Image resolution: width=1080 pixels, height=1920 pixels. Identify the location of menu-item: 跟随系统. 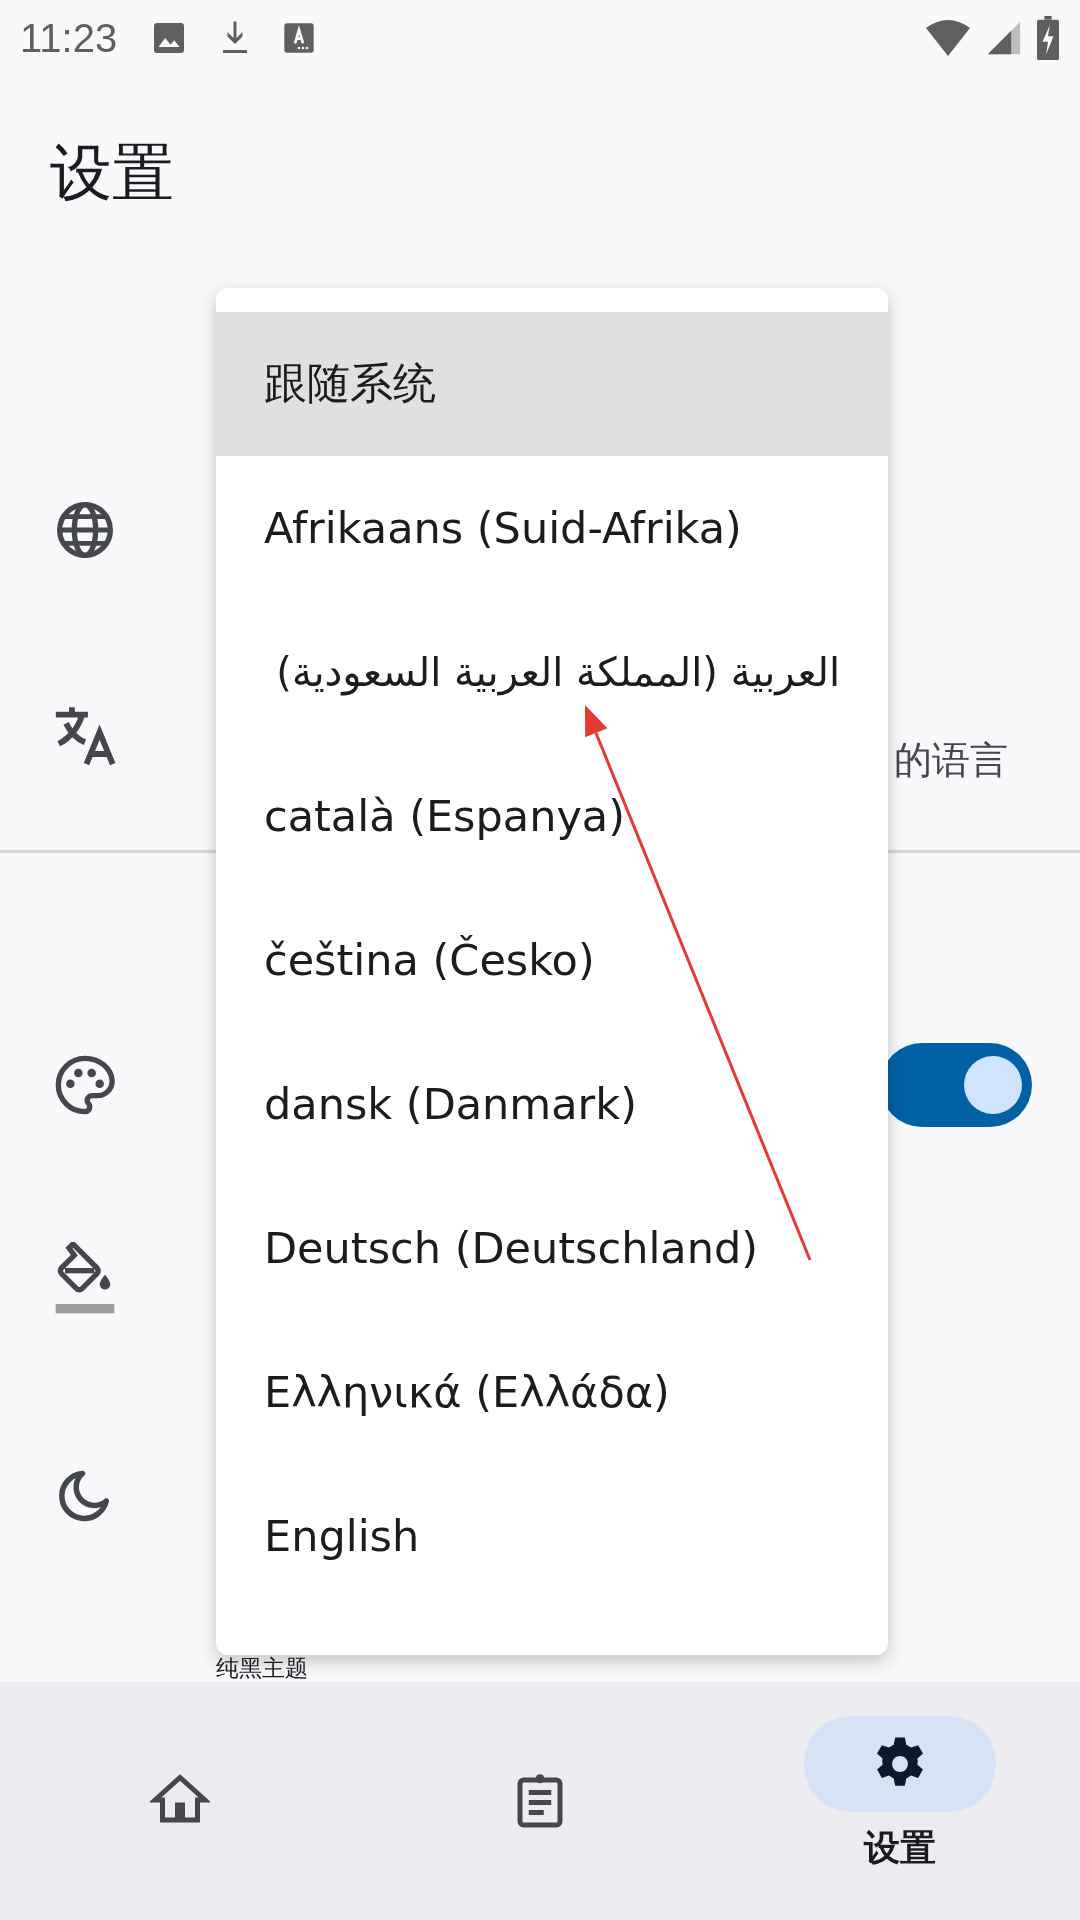
(552, 384).